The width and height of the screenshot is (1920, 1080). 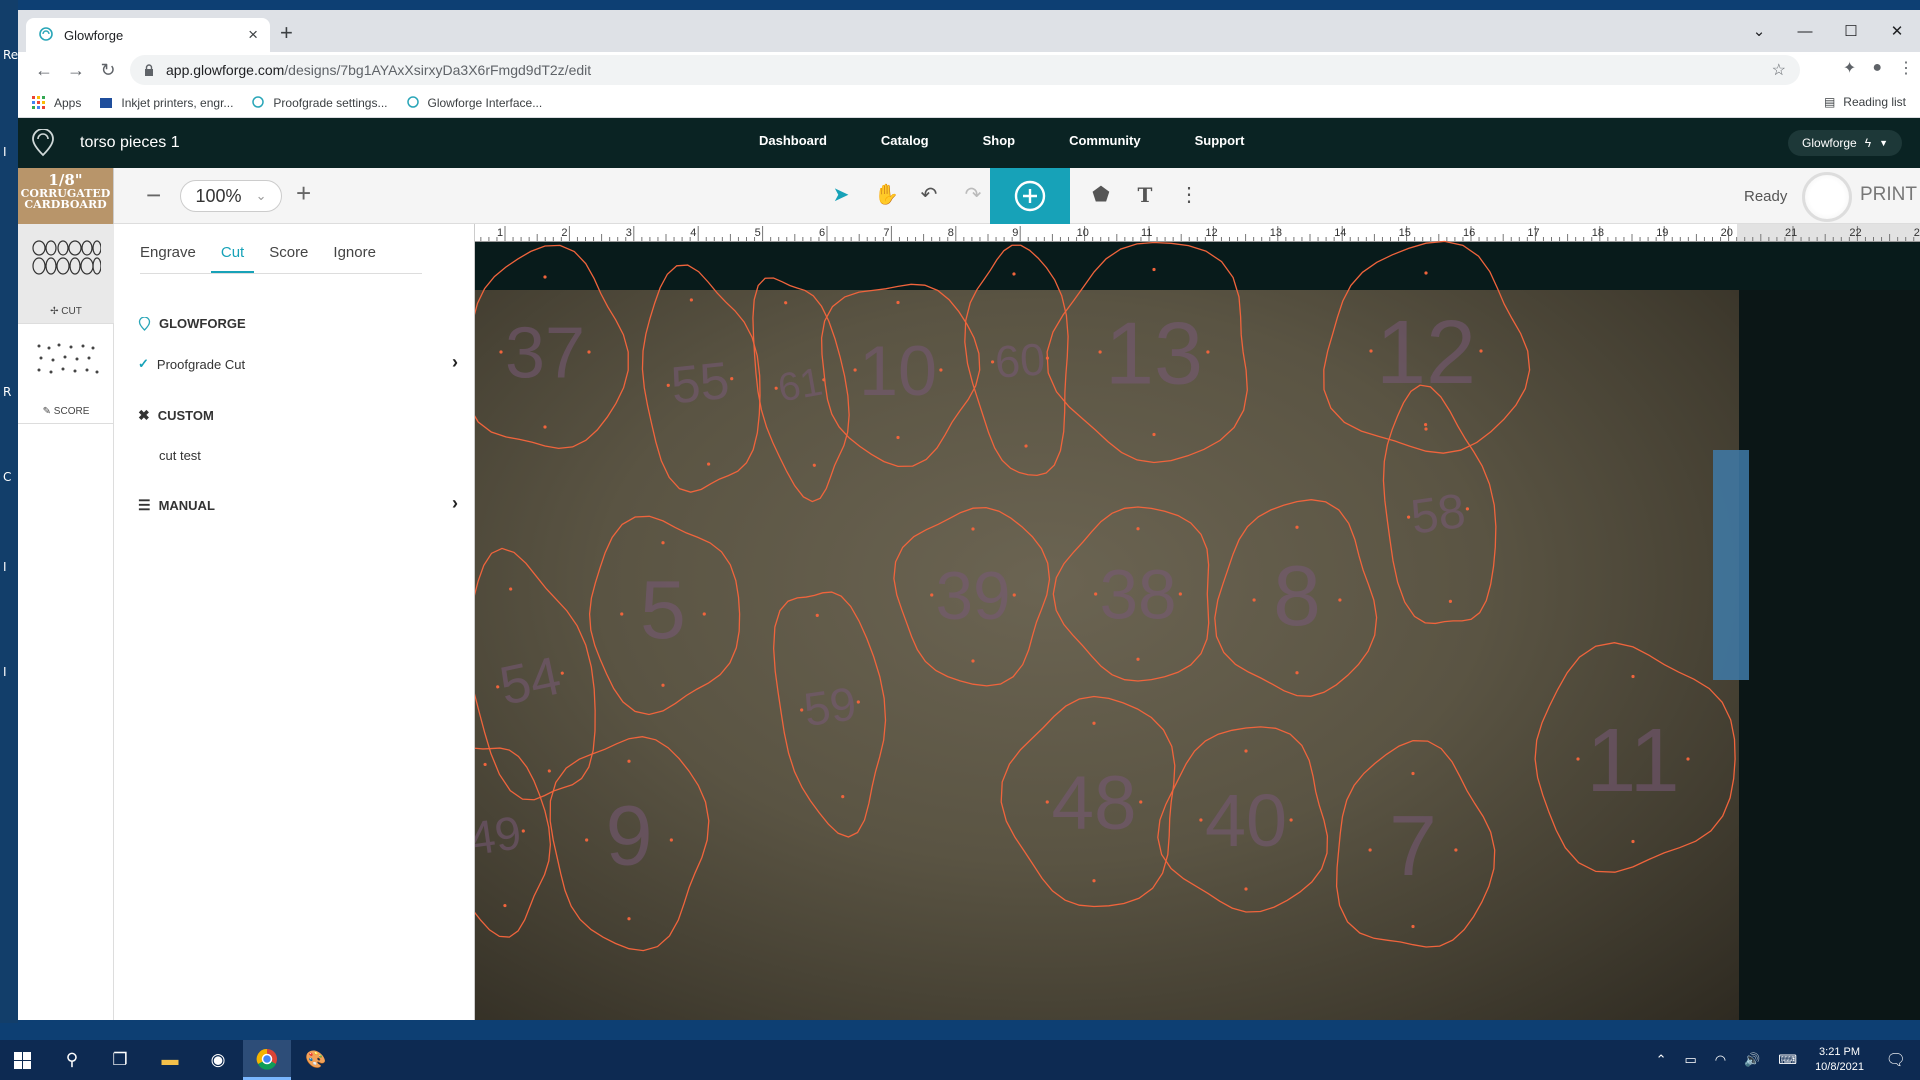 What do you see at coordinates (800, 385) in the screenshot?
I see `piece-number: 61` at bounding box center [800, 385].